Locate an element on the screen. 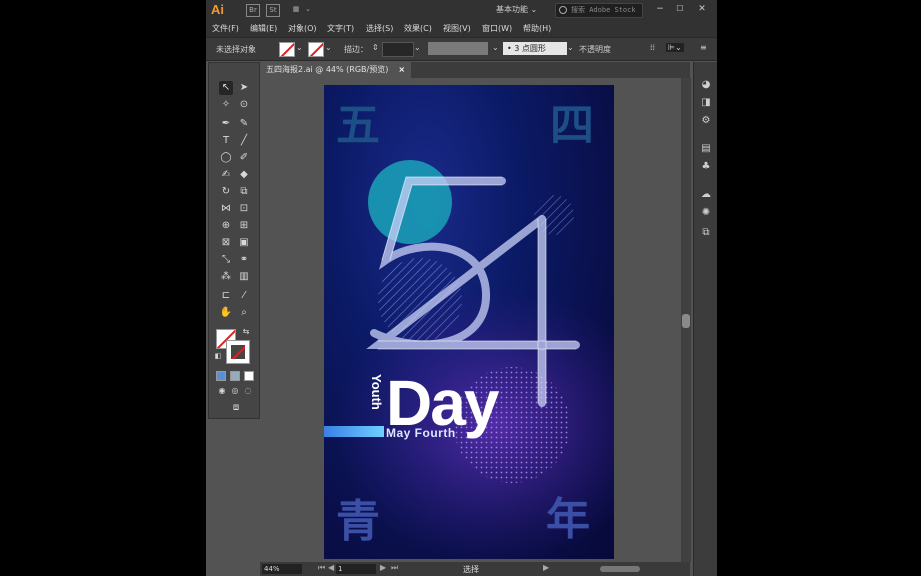  width-tool-icon: ⋈ is located at coordinates (226, 209).